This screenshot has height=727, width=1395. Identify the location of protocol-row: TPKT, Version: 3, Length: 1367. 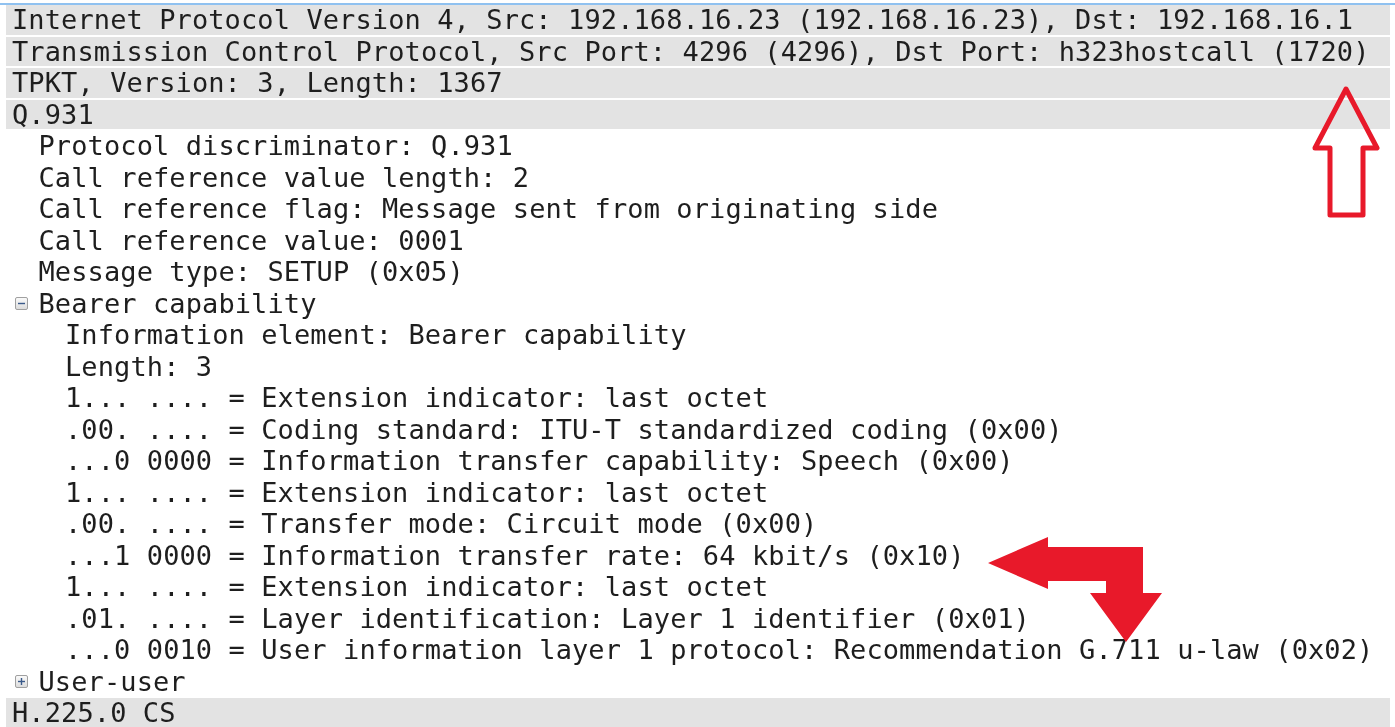
(698, 84).